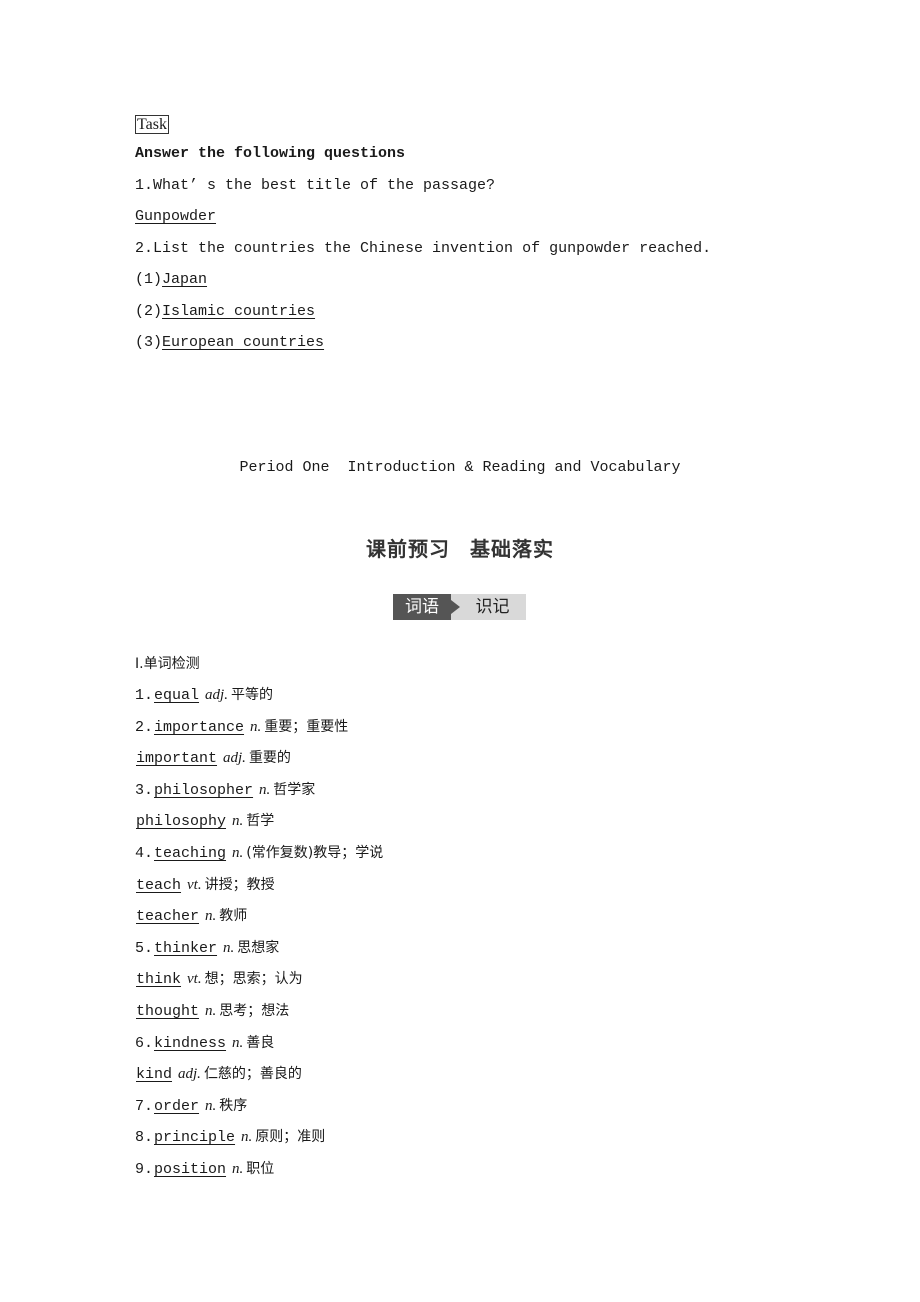 The height and width of the screenshot is (1302, 920). I want to click on answer-2-item: (1)Japan, so click(171, 280).